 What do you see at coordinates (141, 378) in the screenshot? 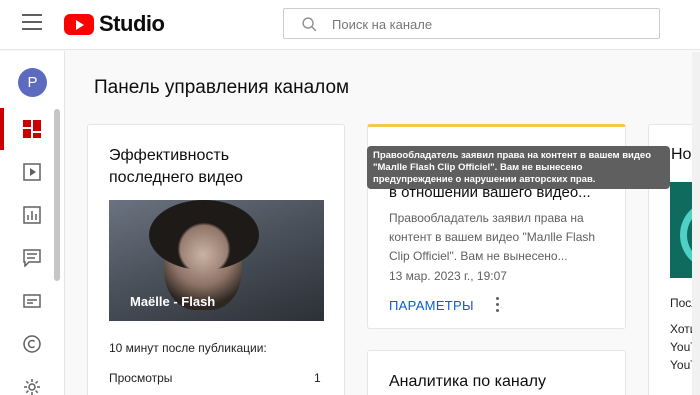
I see `views-label: Просмотры` at bounding box center [141, 378].